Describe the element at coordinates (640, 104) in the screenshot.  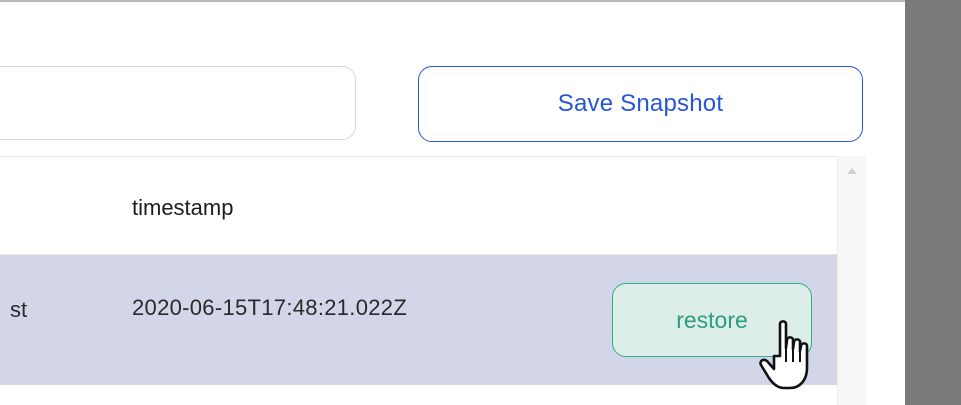
I see `save-snapshot-button: Save Snapshot` at that location.